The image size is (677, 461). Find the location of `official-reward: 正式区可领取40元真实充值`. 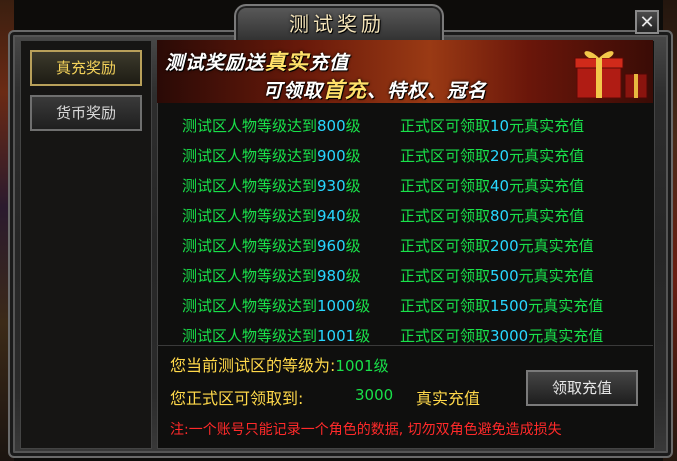

official-reward: 正式区可领取40元真实充值 is located at coordinates (492, 185).